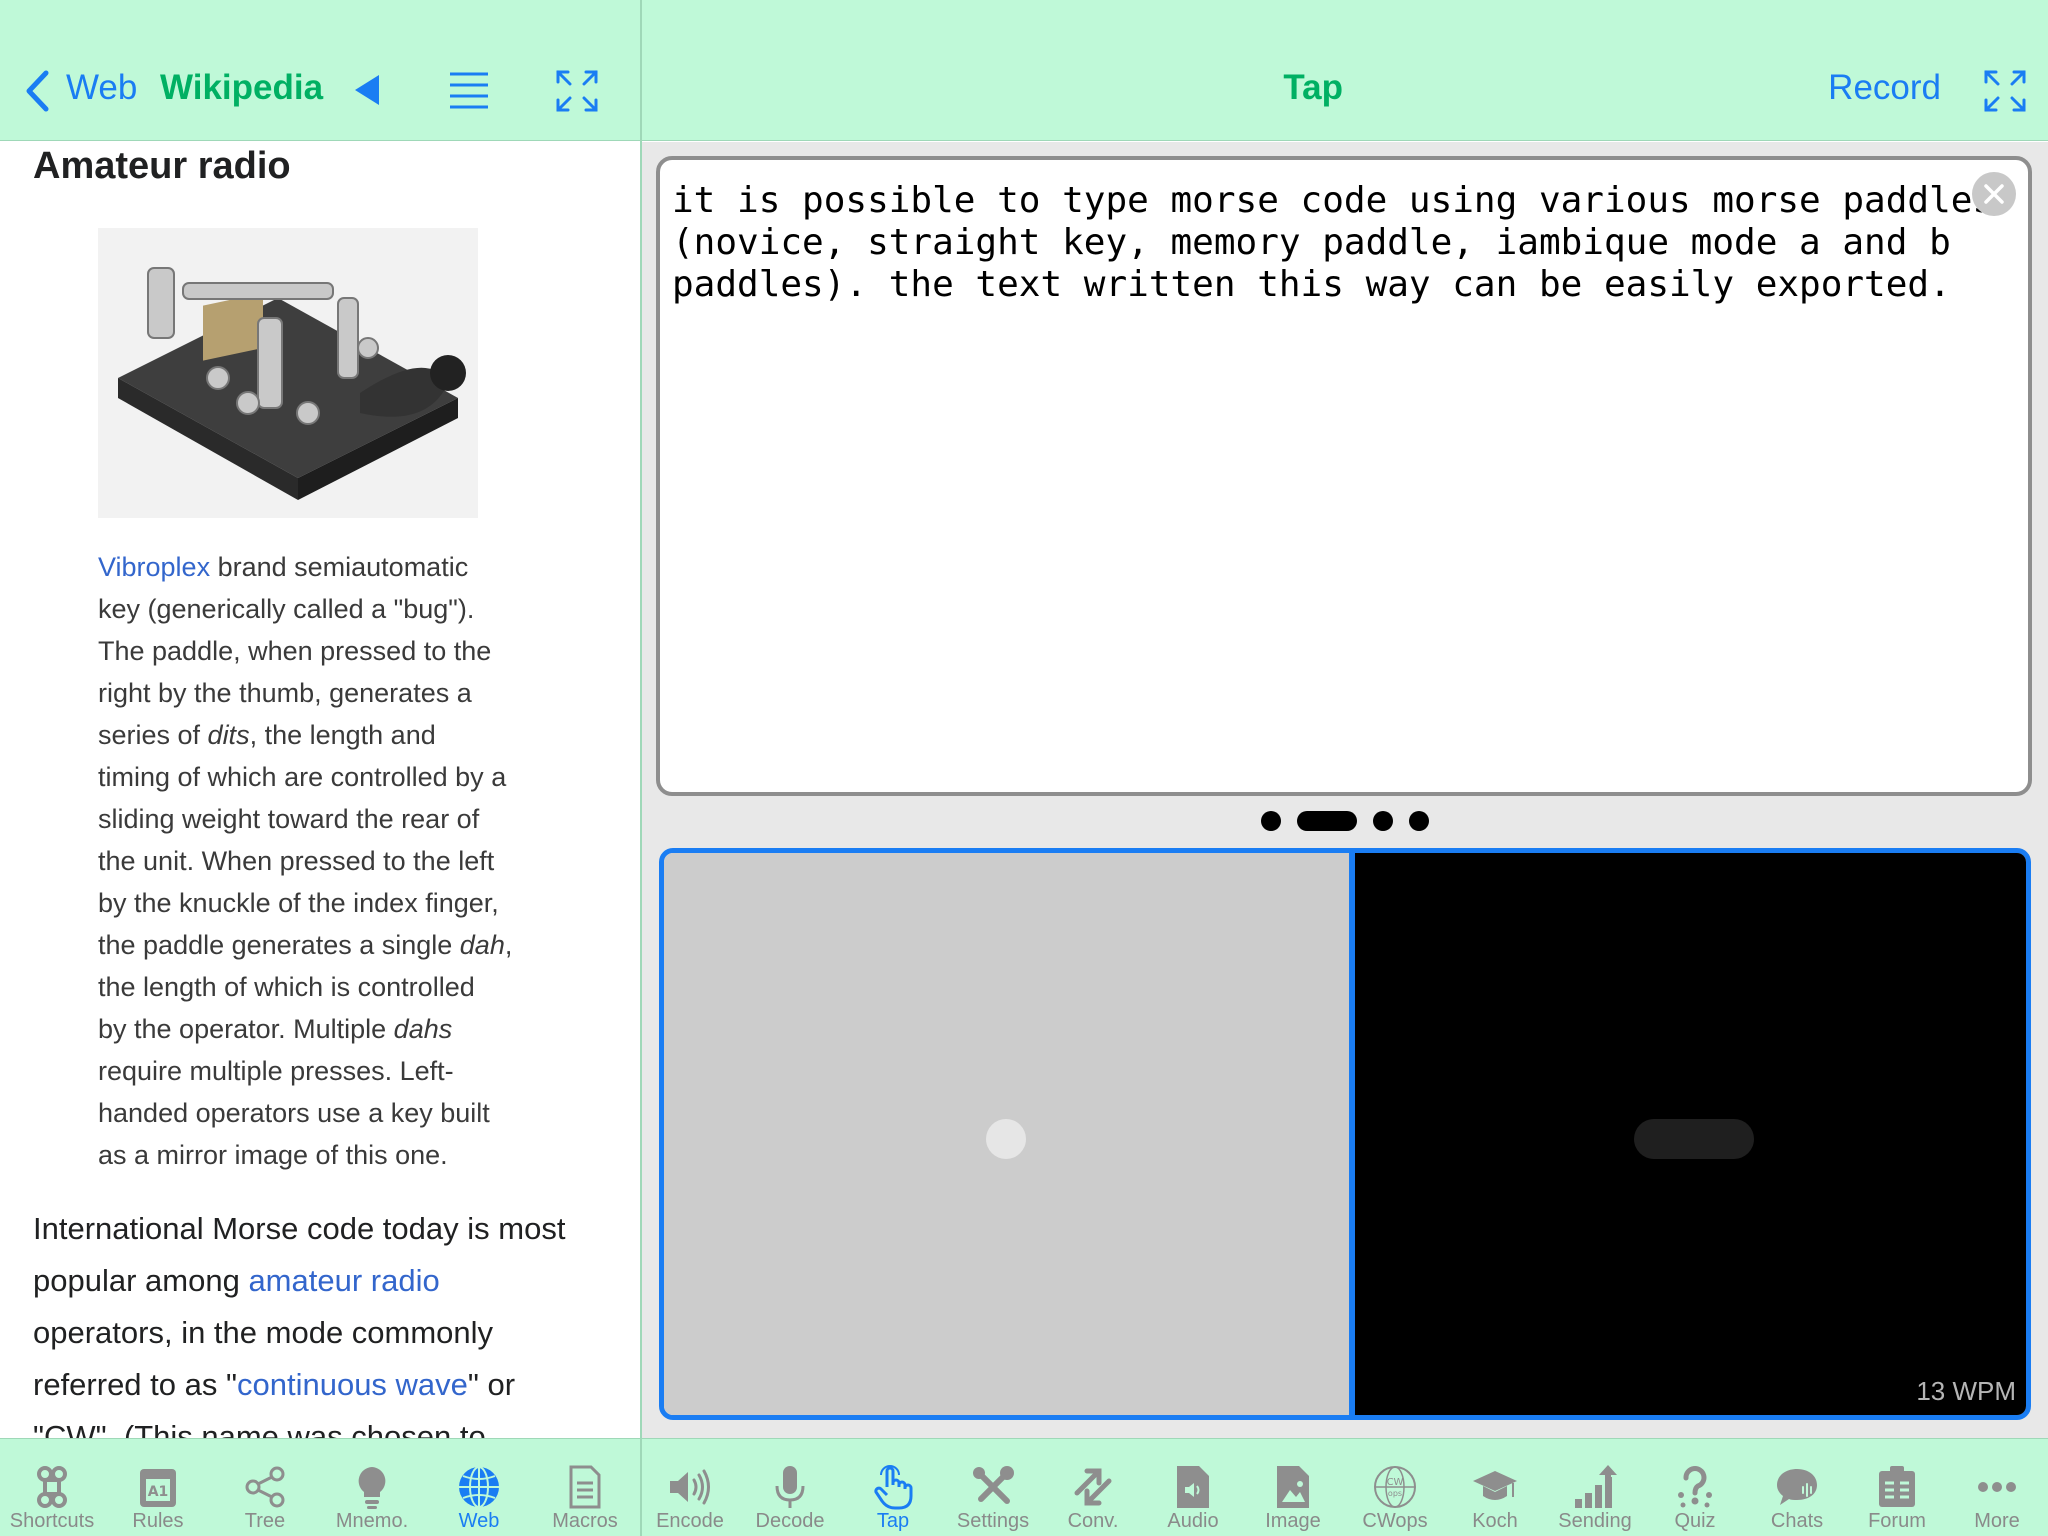  I want to click on text-segment: ,, so click(508, 945).